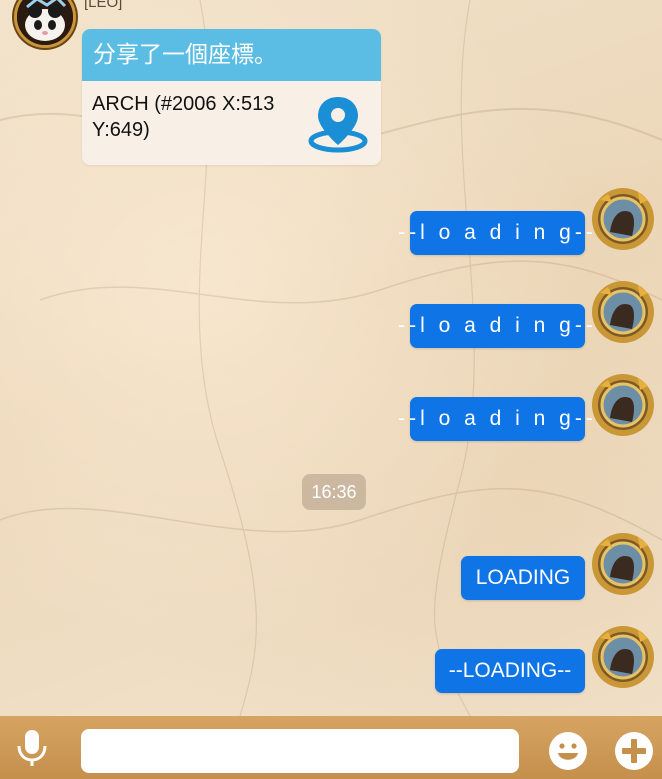 The height and width of the screenshot is (779, 662). I want to click on location-text-line-2: Y:649), so click(121, 130).